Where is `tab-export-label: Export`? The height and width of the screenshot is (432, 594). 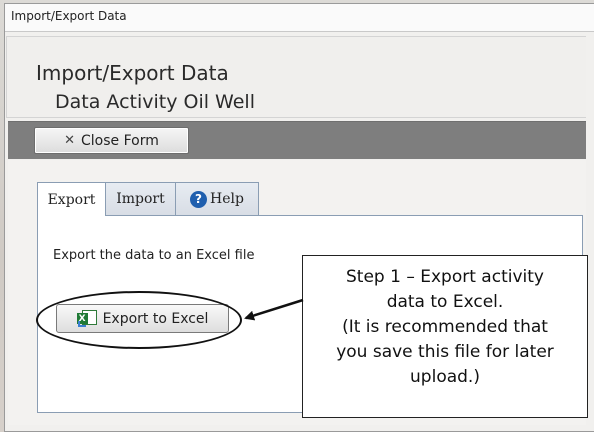
tab-export-label: Export is located at coordinates (71, 199).